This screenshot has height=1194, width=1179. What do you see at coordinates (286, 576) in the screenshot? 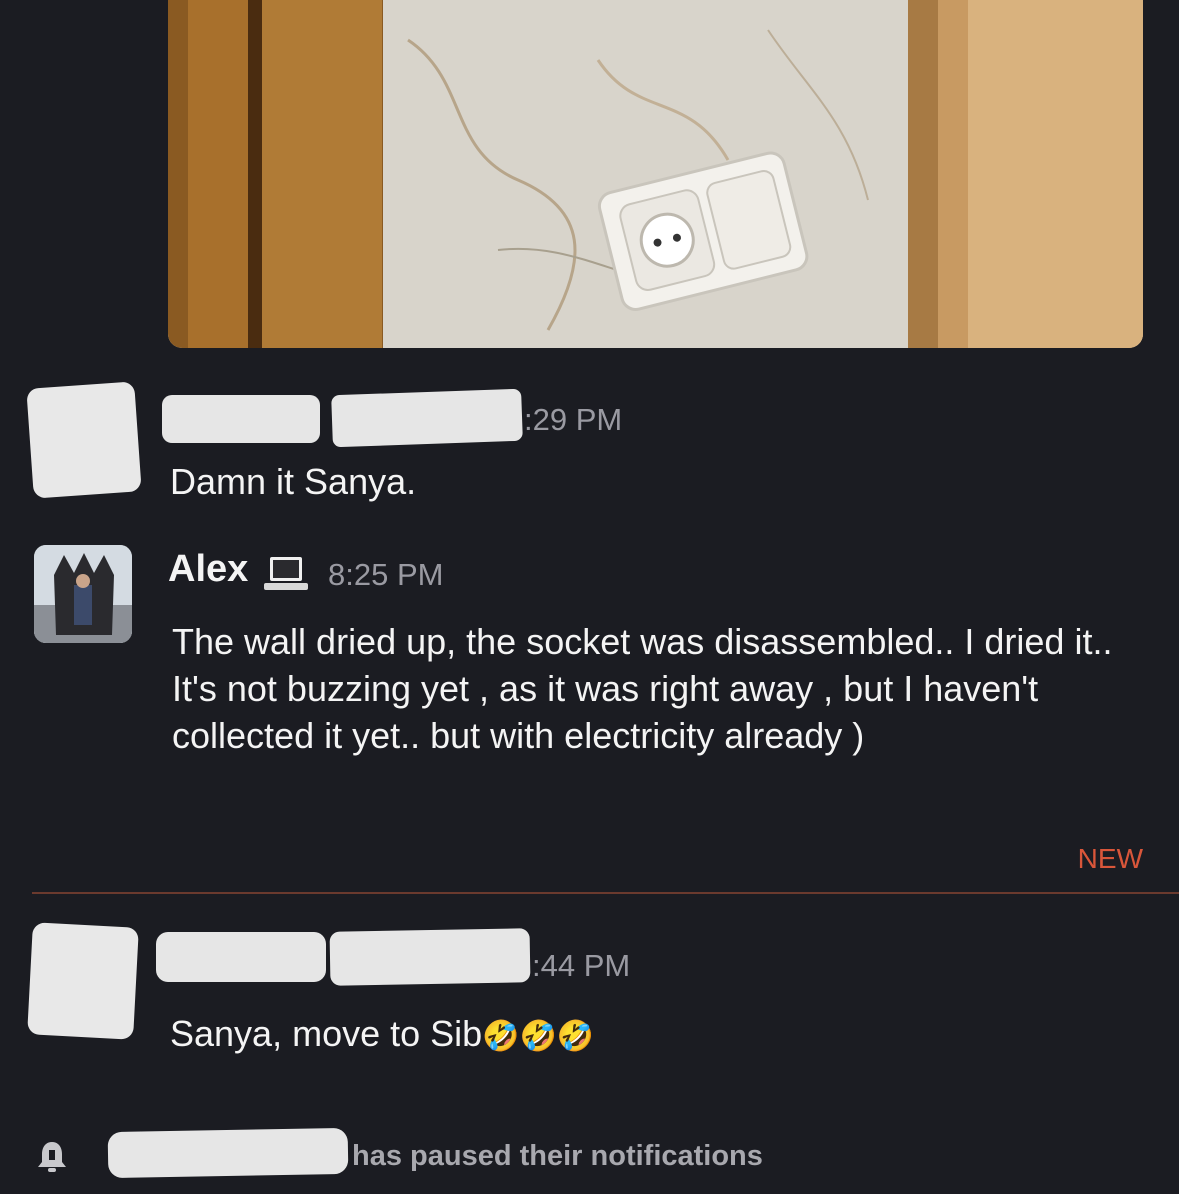
I see `laptop-icon` at bounding box center [286, 576].